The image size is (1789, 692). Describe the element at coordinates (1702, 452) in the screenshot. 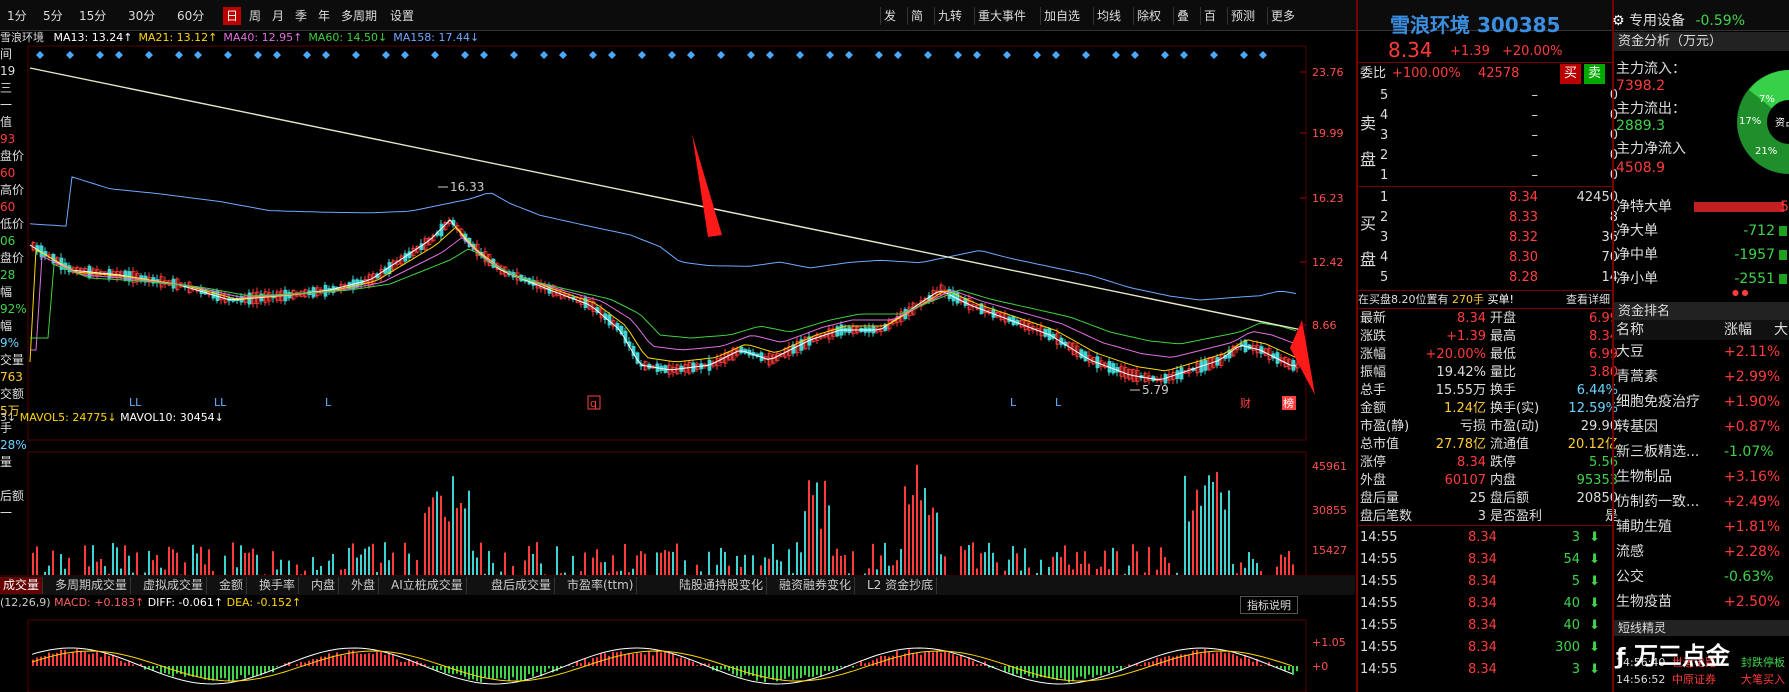

I see `rank-row: 新三板精选... -1.07%` at that location.